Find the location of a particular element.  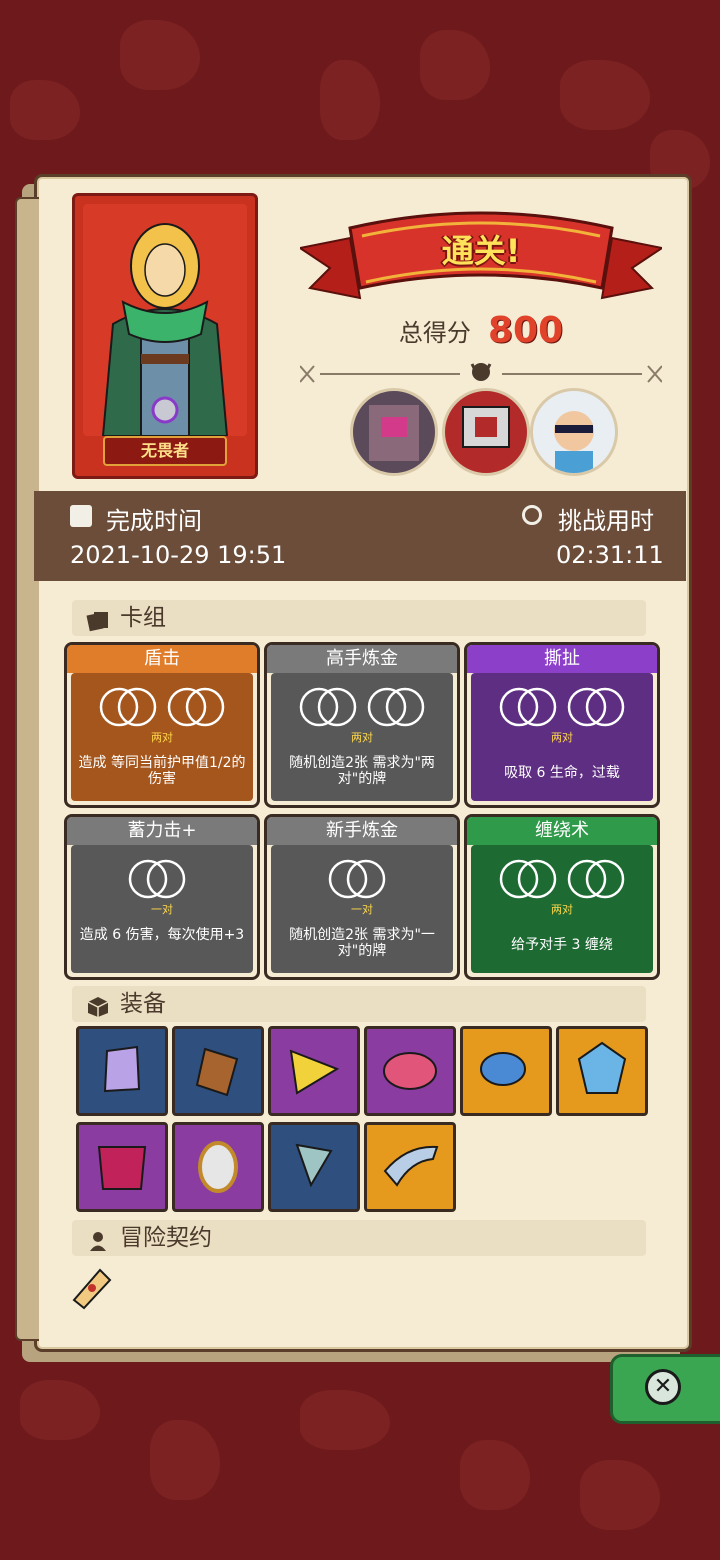

ornament-divider is located at coordinates (481, 374).